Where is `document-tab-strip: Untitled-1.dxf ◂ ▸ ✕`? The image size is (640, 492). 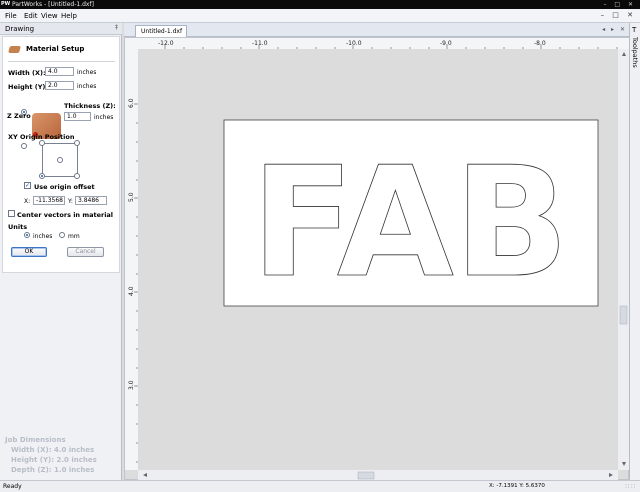 document-tab-strip: Untitled-1.dxf ◂ ▸ ✕ is located at coordinates (376, 30).